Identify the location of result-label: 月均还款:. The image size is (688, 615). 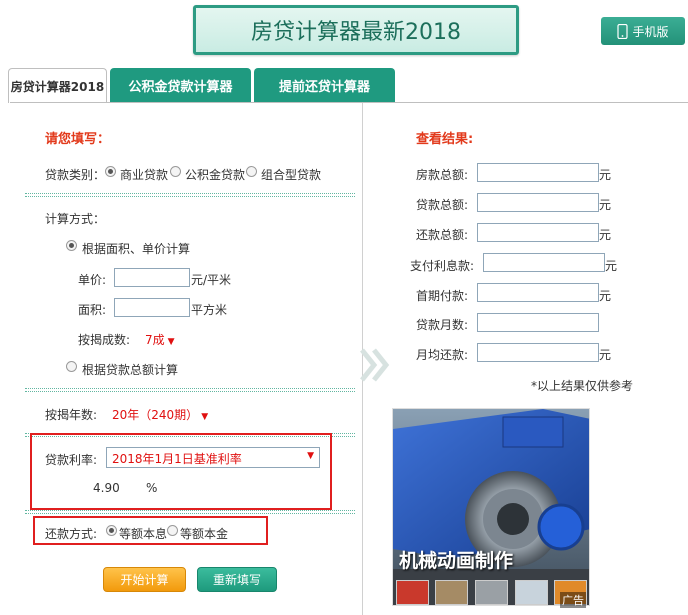
(442, 355).